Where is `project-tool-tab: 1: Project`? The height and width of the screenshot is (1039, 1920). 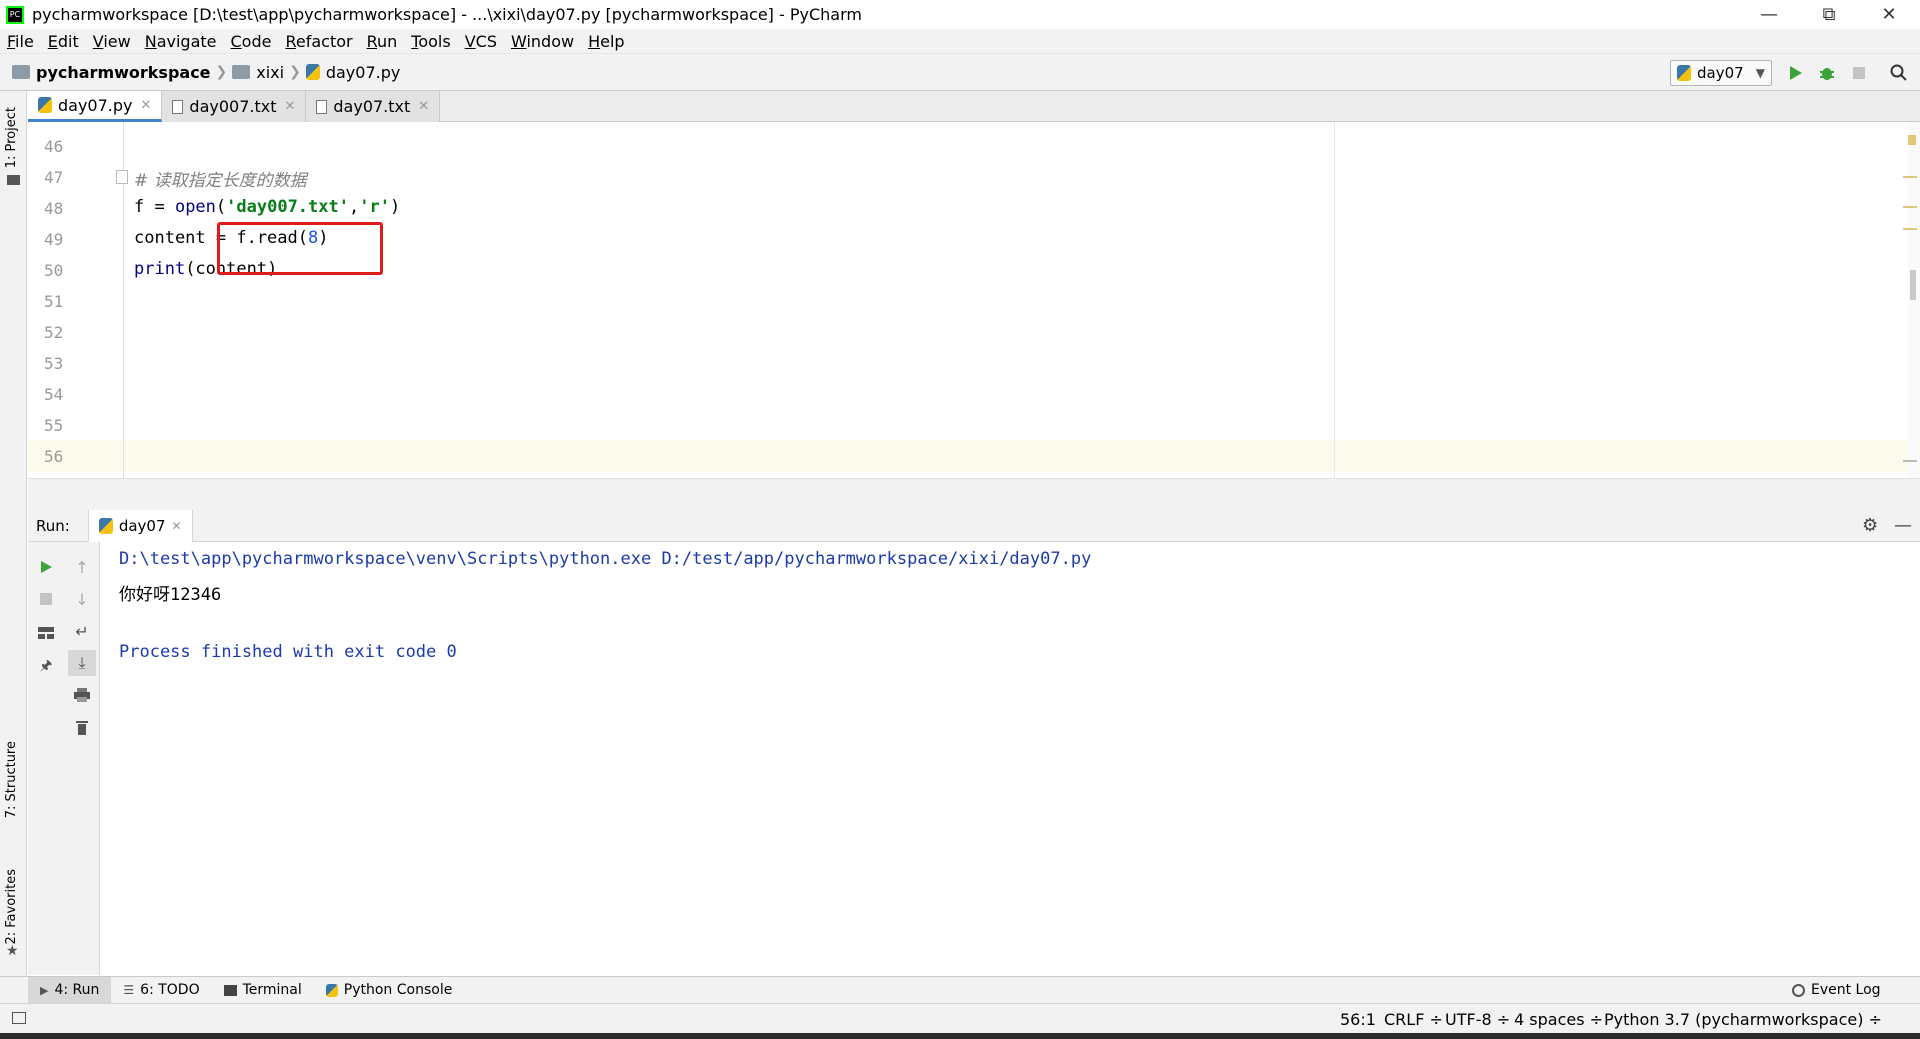
project-tool-tab: 1: Project is located at coordinates (11, 137).